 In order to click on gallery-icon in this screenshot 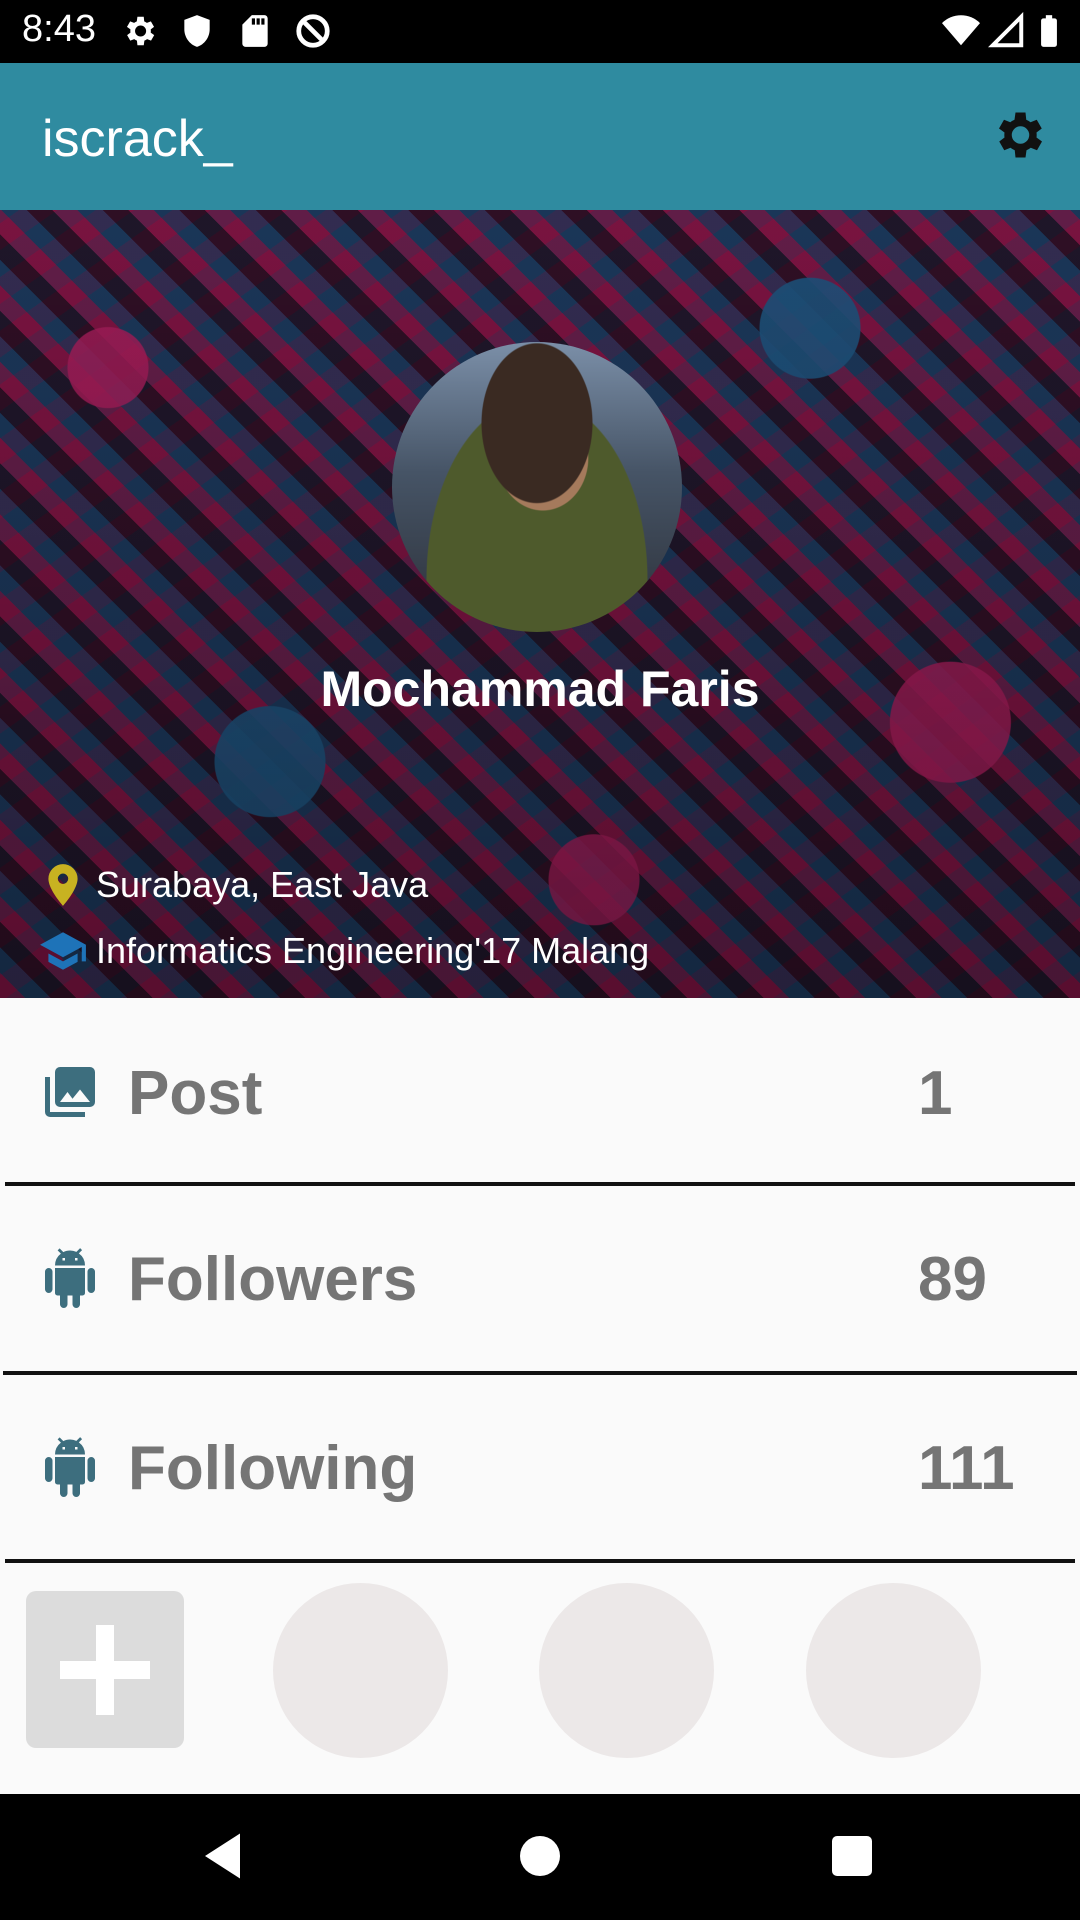, I will do `click(70, 1092)`.